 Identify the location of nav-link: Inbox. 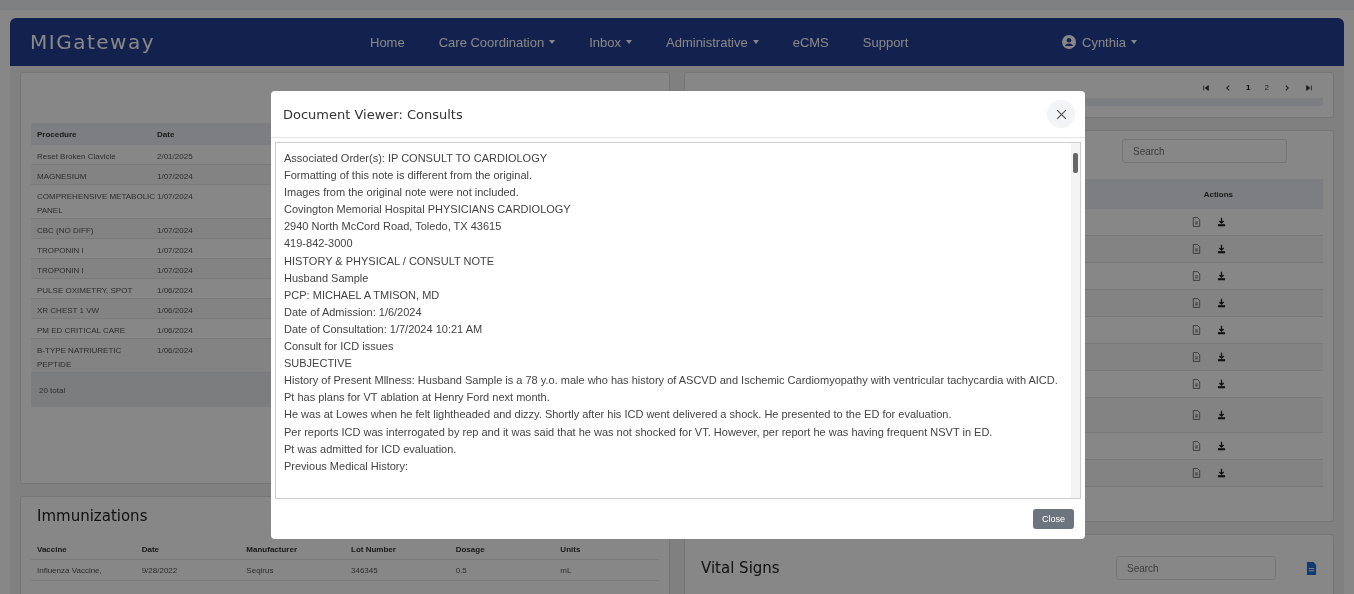
(610, 42).